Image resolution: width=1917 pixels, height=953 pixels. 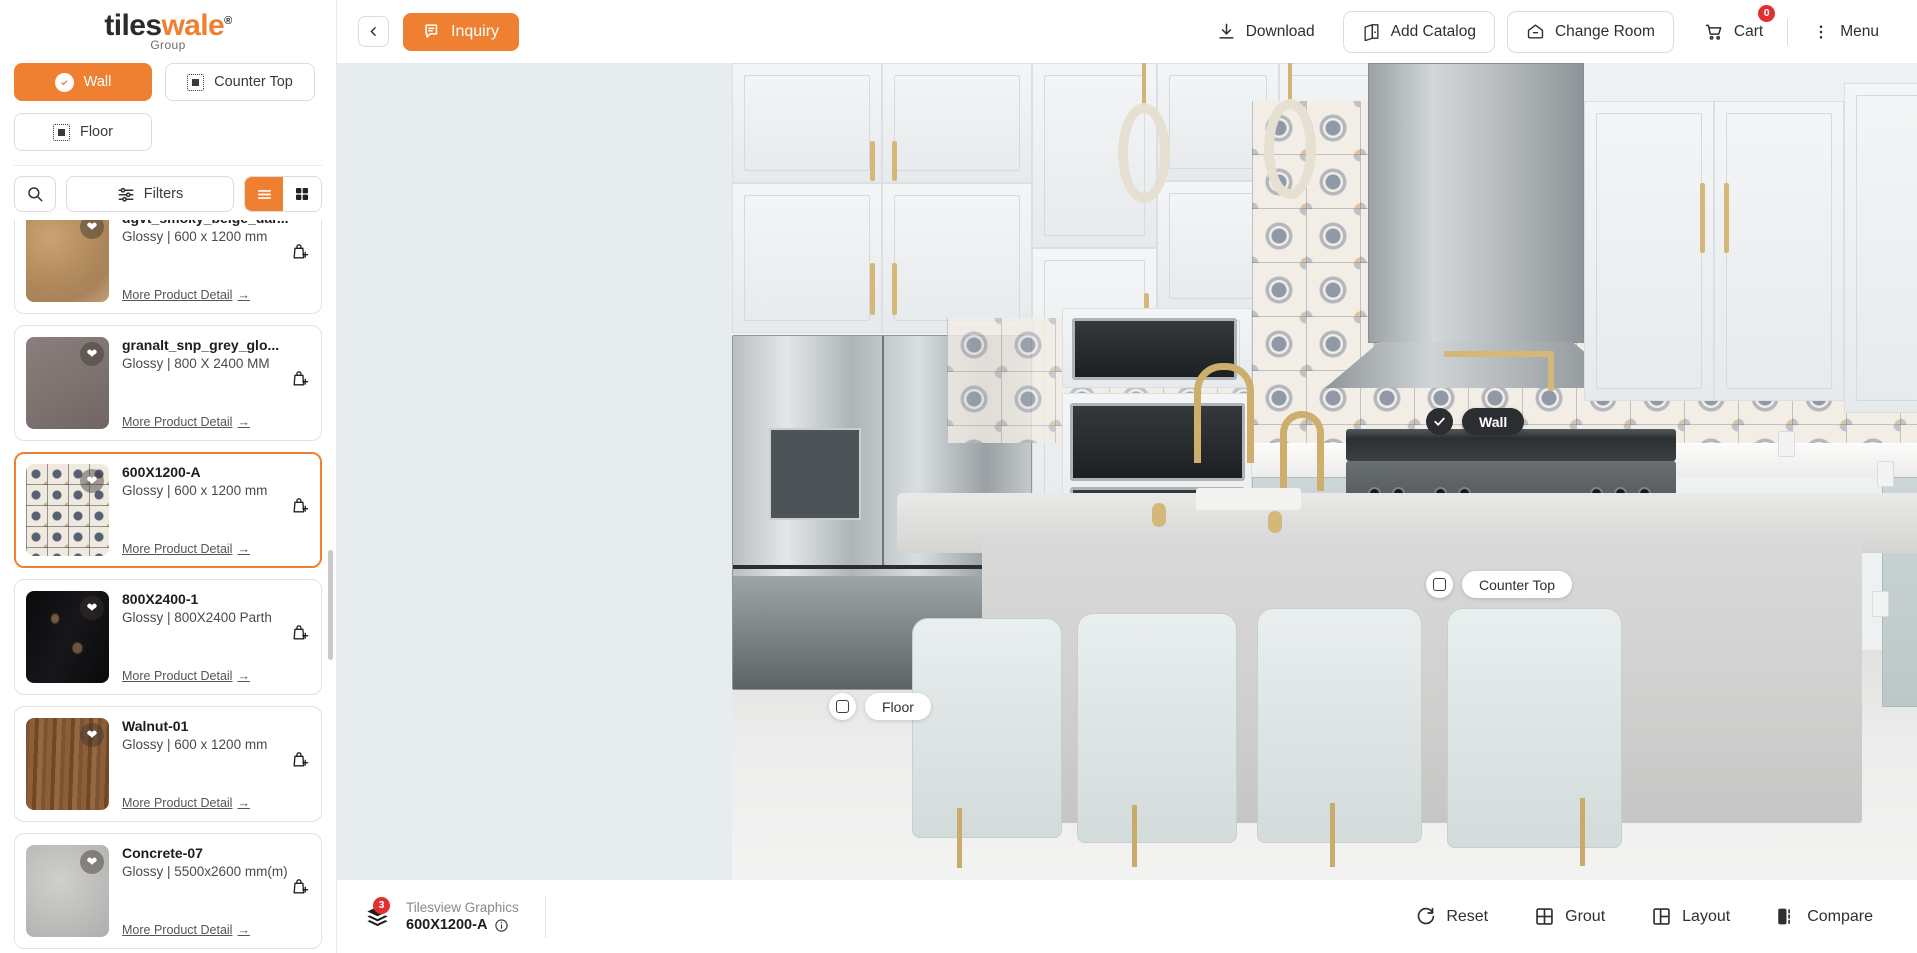 I want to click on chair-leg, so click(x=959, y=838).